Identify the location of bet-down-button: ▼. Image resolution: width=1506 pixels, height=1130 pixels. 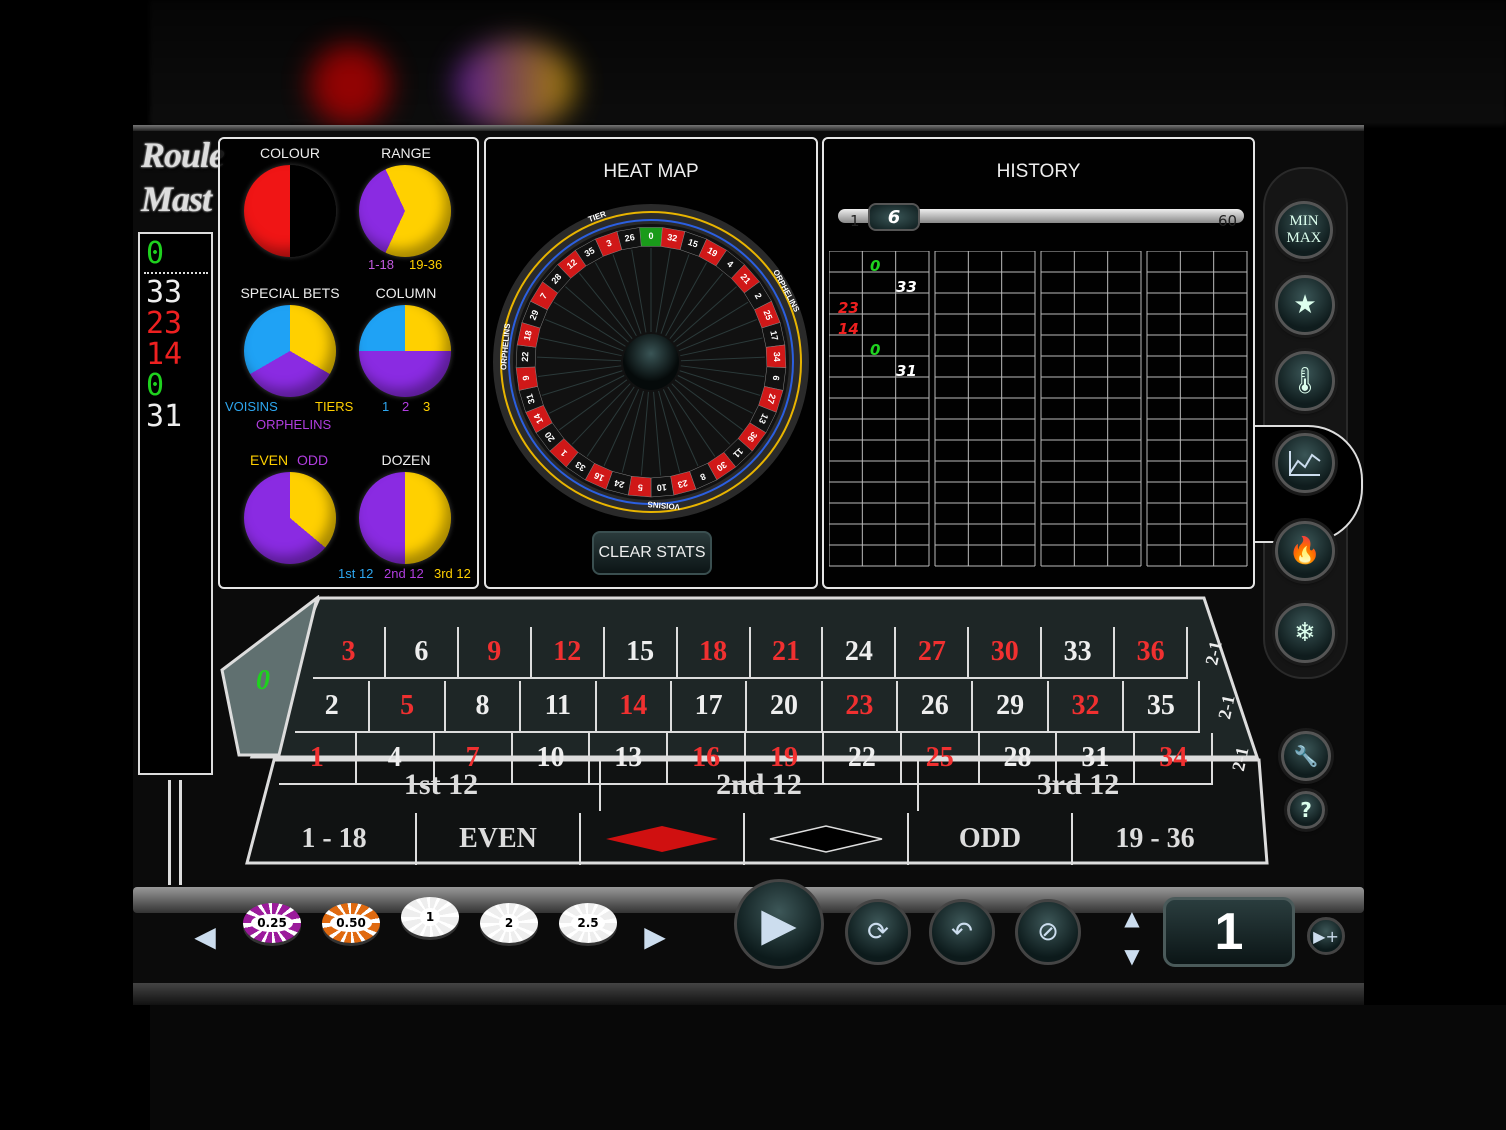
(1132, 956).